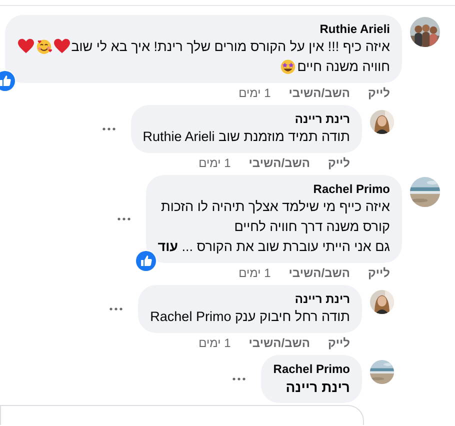 The image size is (455, 426). What do you see at coordinates (274, 246) in the screenshot?
I see `comment-text: גם אני הייתי עוברת שוב את הקורס ... עוד` at bounding box center [274, 246].